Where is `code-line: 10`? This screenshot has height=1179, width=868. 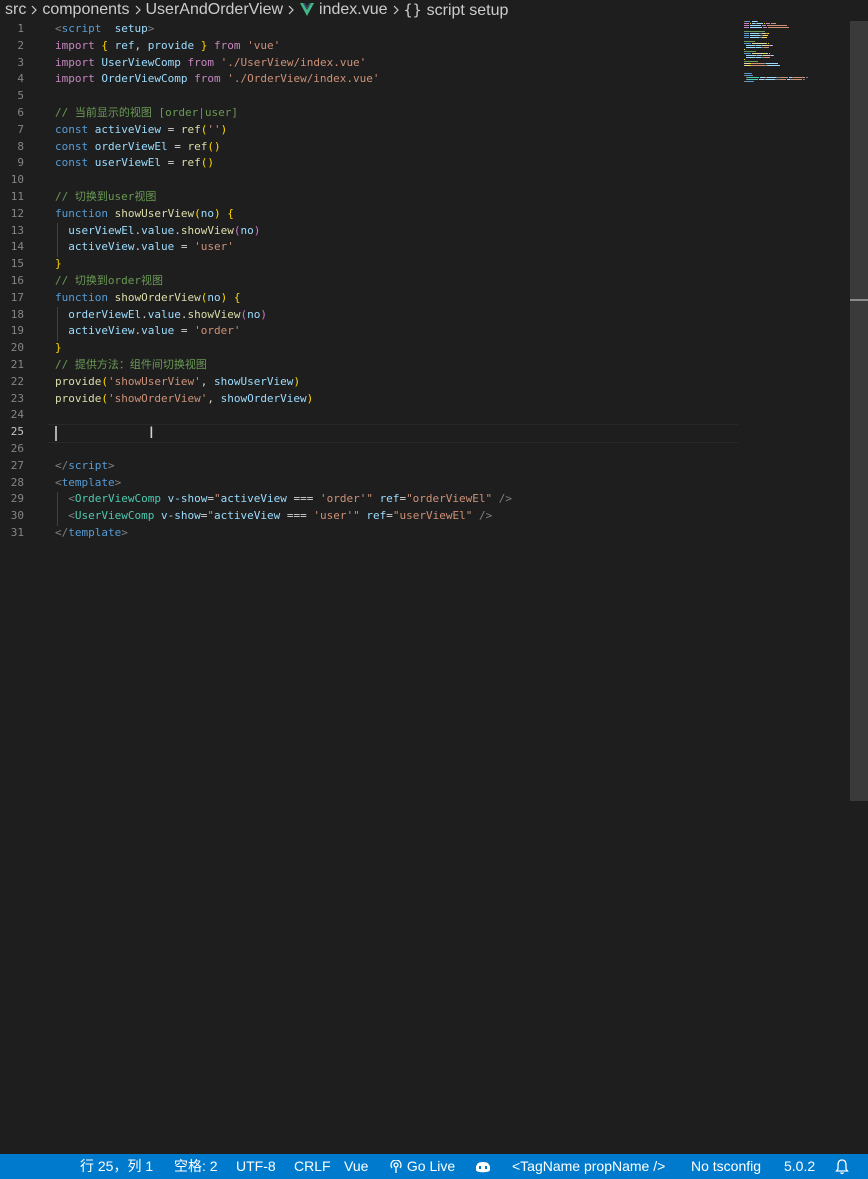
code-line: 10 is located at coordinates (425, 180).